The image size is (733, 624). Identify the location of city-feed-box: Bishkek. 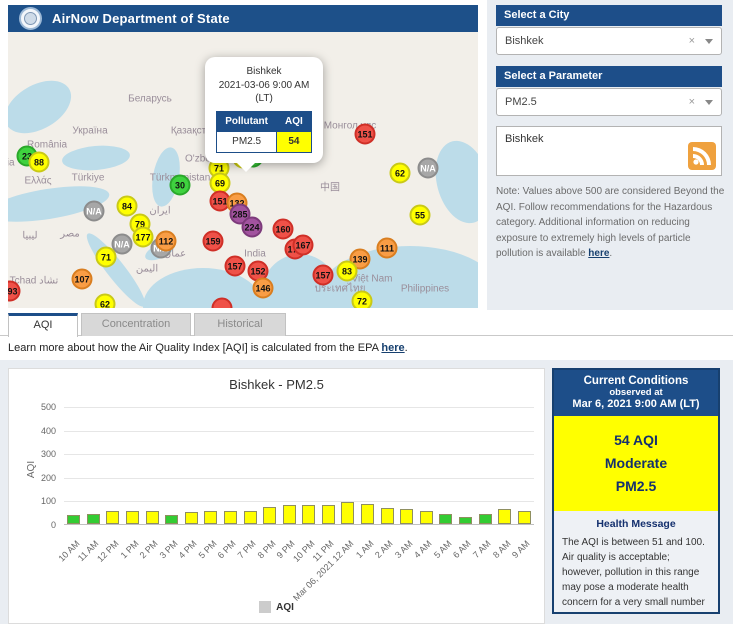
(609, 151).